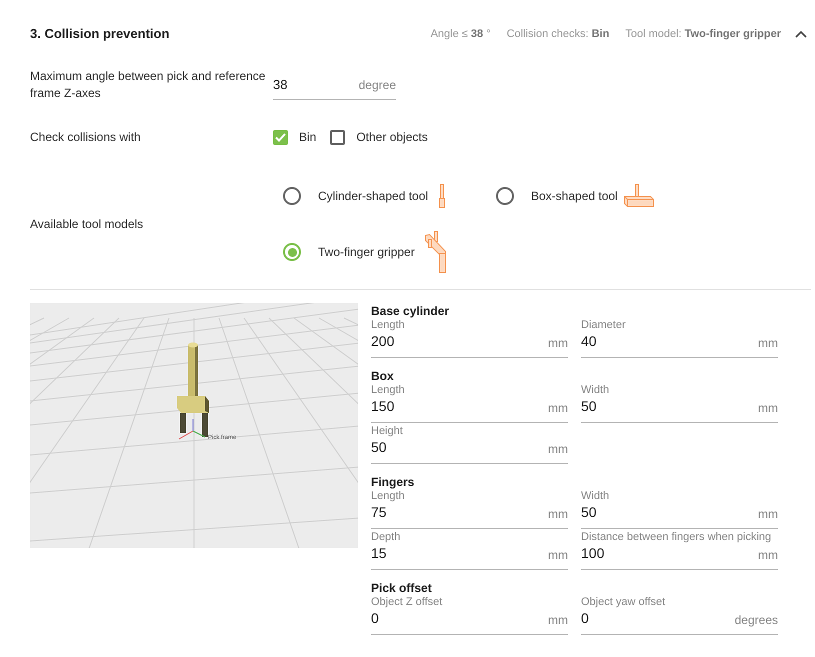  What do you see at coordinates (679, 622) in the screenshot?
I see `number-field: 0 degrees` at bounding box center [679, 622].